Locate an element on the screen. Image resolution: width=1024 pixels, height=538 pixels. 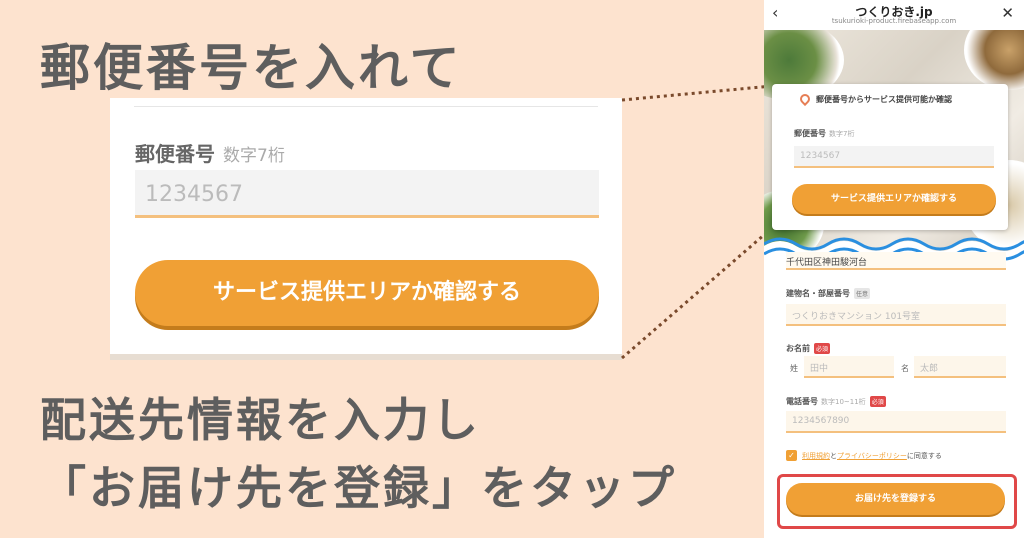
agree-text: 利用規約とプライバシーポリシーに同意する is located at coordinates (872, 456).